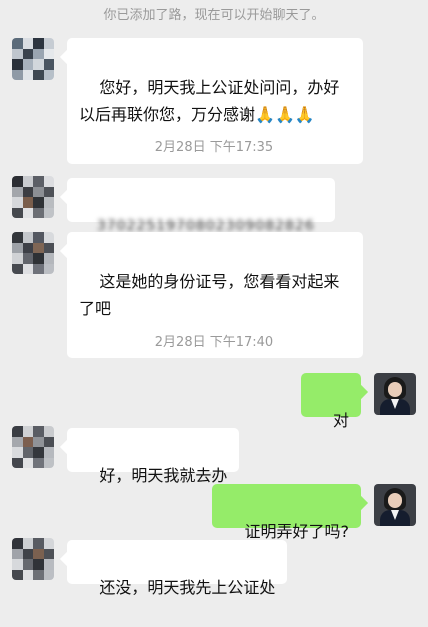 The width and height of the screenshot is (428, 627). Describe the element at coordinates (214, 15) in the screenshot. I see `system-notice: 你已添加了路，现在可以开始聊天了。` at that location.